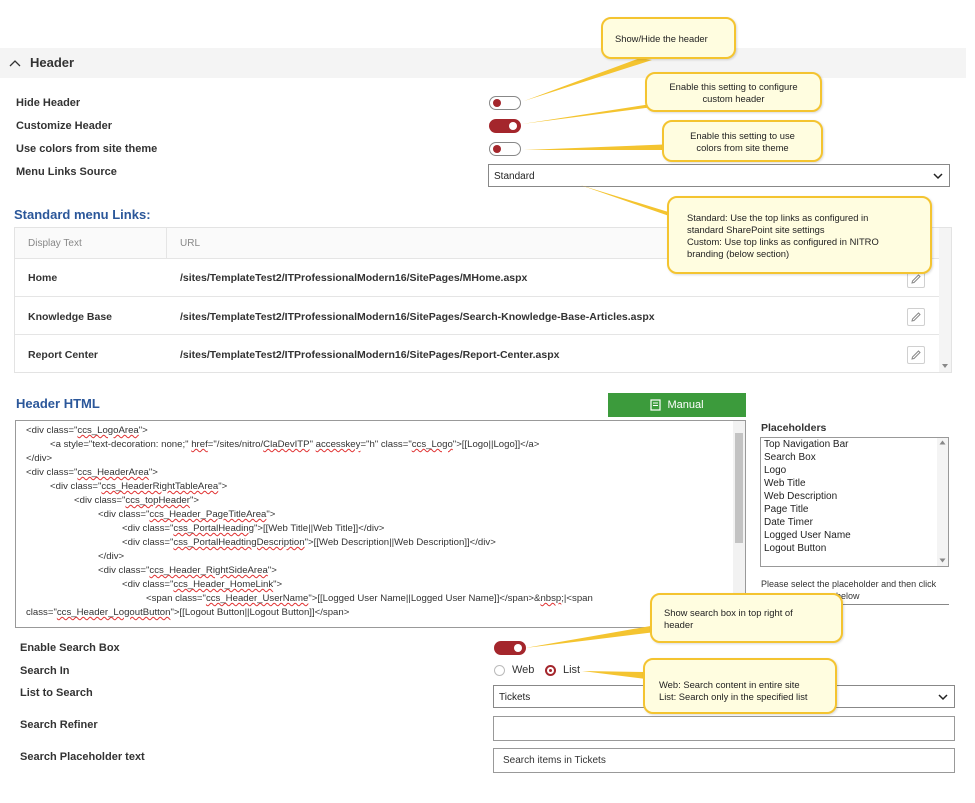 The width and height of the screenshot is (975, 803). What do you see at coordinates (719, 175) in the screenshot?
I see `menu-links-source-select: Standard` at bounding box center [719, 175].